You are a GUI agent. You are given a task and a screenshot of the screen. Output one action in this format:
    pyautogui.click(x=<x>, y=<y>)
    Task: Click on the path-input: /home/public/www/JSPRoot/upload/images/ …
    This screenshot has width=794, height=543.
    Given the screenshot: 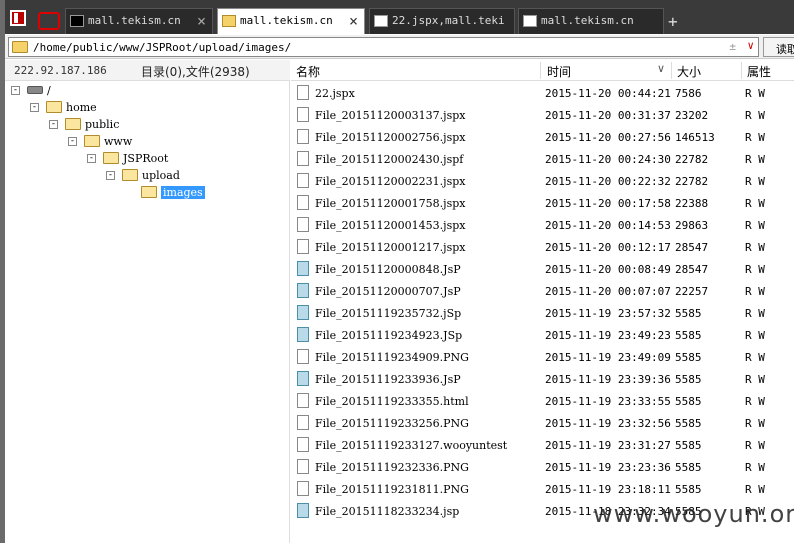 What is the action you would take?
    pyautogui.click(x=383, y=47)
    